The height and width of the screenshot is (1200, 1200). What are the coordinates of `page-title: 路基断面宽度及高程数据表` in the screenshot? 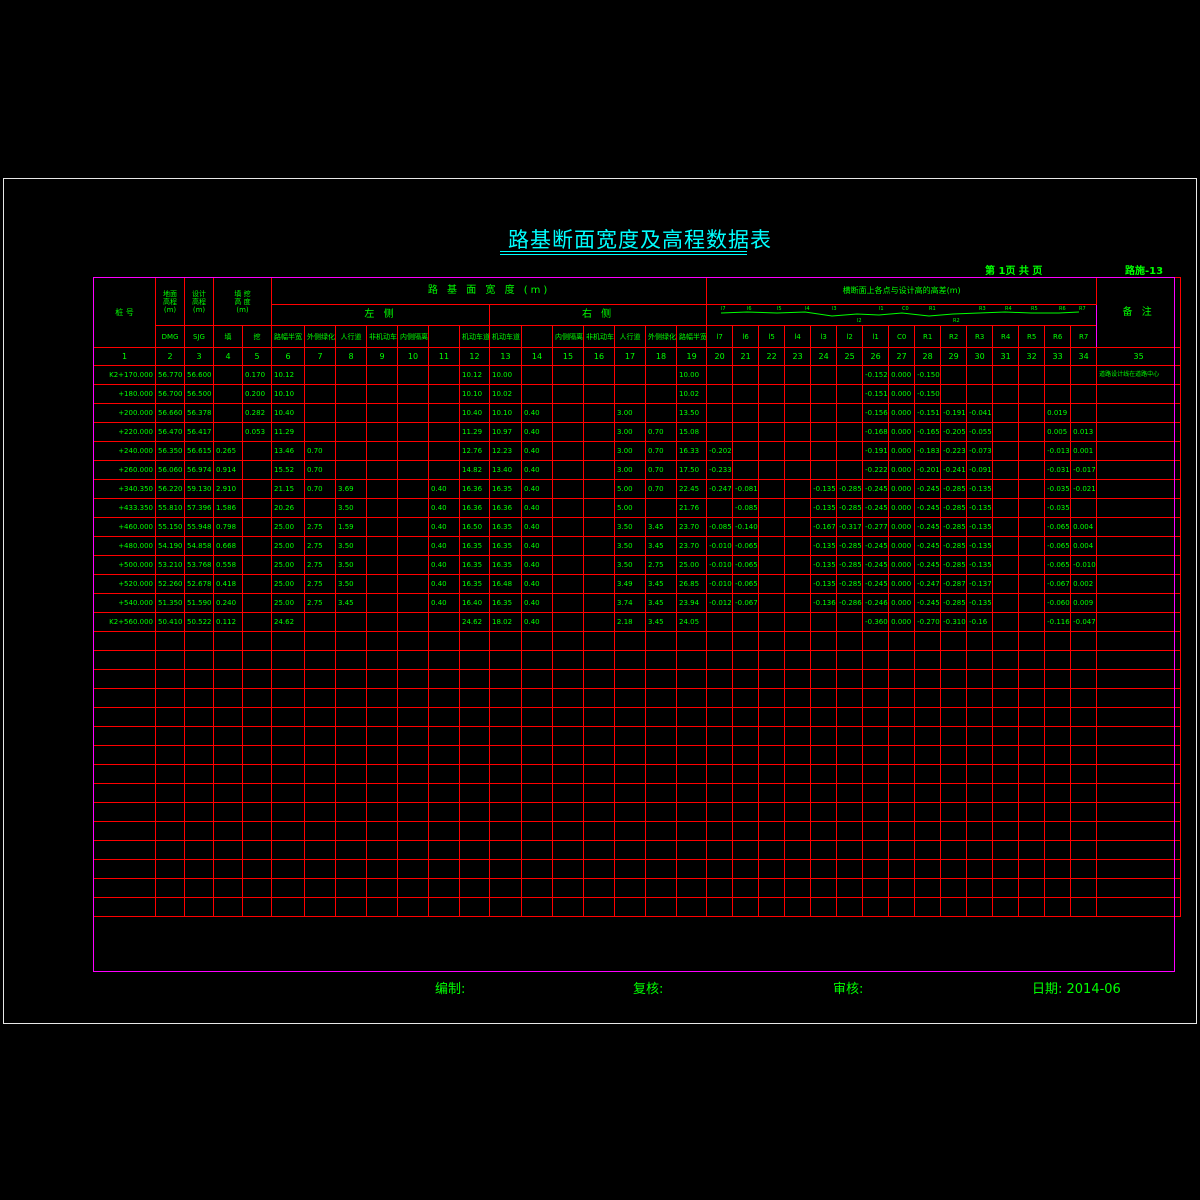 It's located at (640, 240).